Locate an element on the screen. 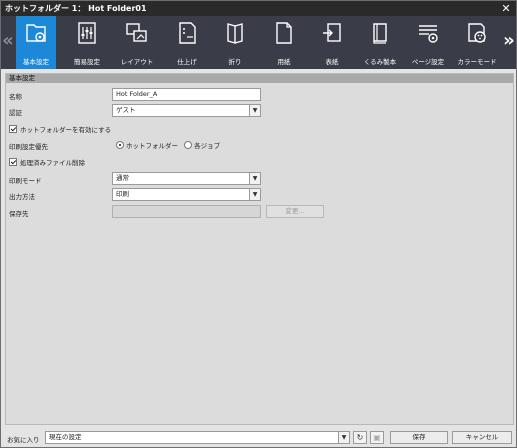 The image size is (517, 448). enable-hotfolder-label: ホットフォルダーを有効にする is located at coordinates (66, 130).